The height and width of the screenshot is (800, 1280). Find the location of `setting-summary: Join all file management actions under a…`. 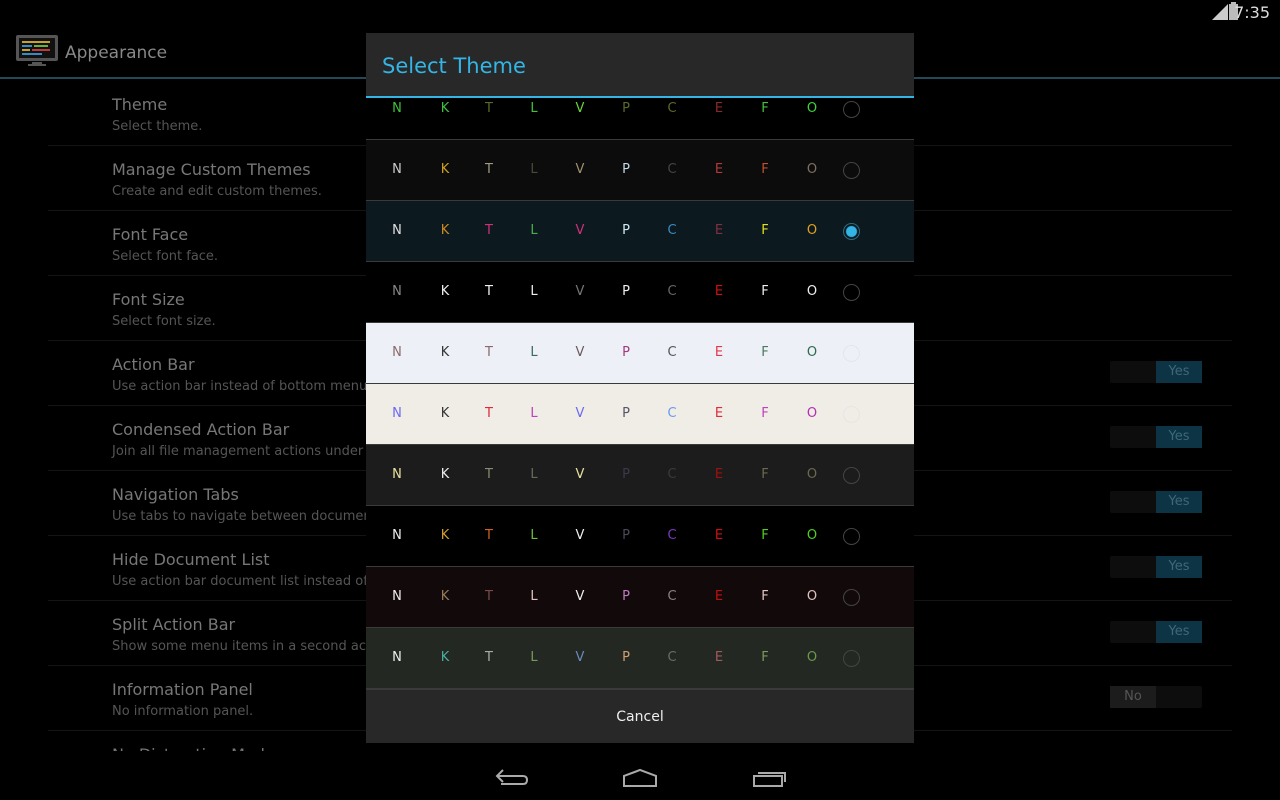

setting-summary: Join all file management actions under a… is located at coordinates (249, 451).